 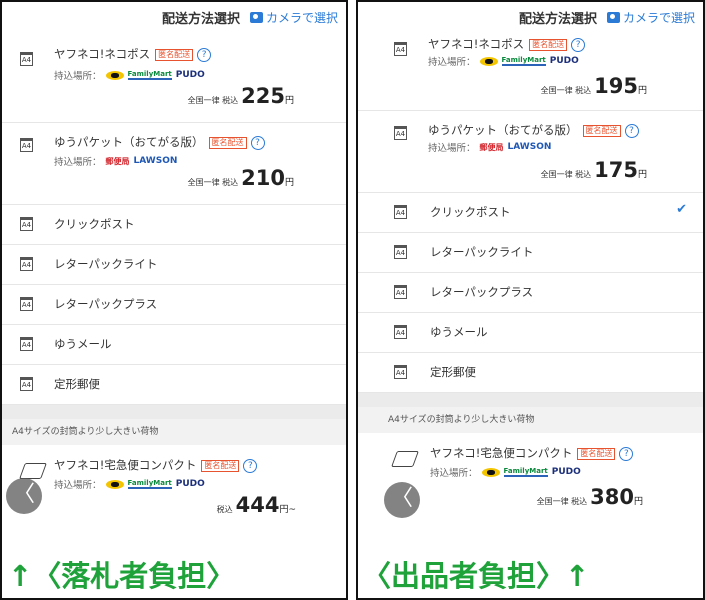 I want to click on price: 税込 444 円~, so click(x=256, y=505).